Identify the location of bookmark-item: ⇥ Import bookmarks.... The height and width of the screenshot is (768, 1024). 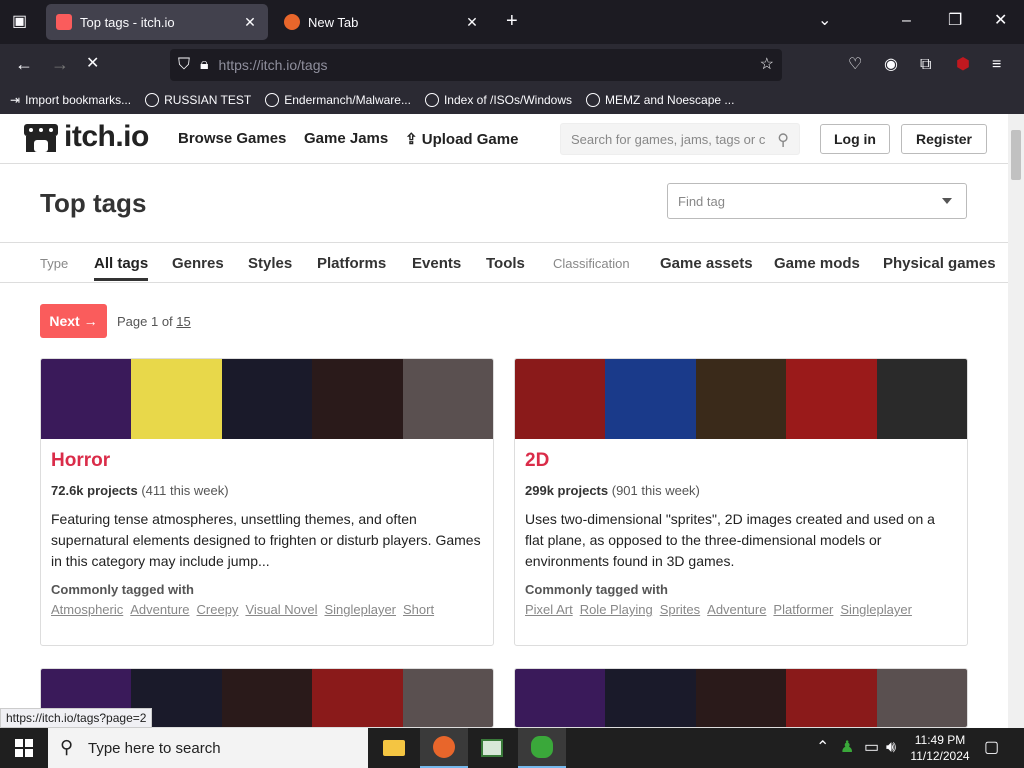
(70, 100).